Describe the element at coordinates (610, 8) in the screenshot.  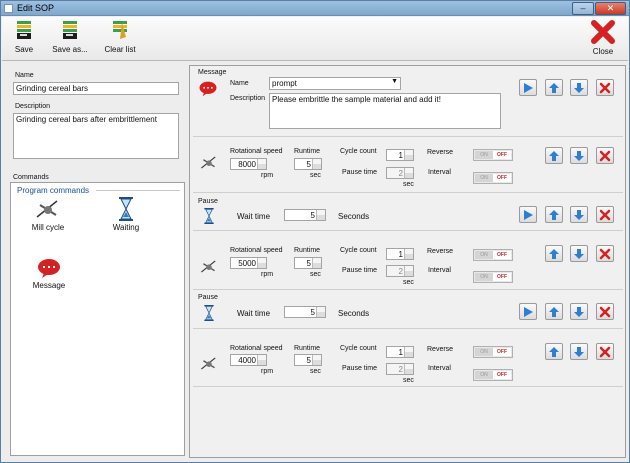
I see `window-close-button: ✕` at that location.